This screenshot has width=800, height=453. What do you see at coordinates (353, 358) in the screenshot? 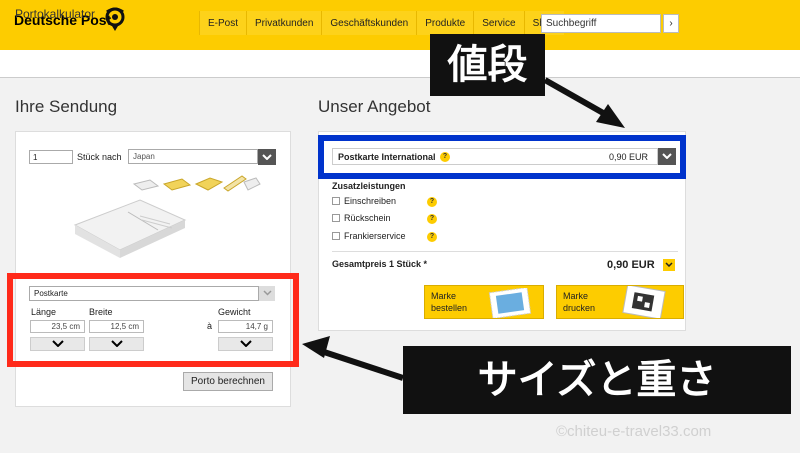
I see `arrow-to-size-icon` at bounding box center [353, 358].